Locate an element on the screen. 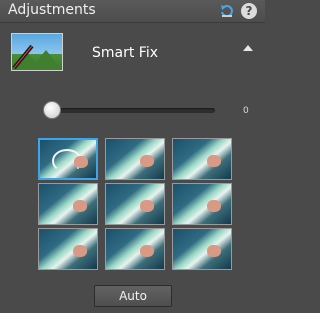  mountain-photo-icon is located at coordinates (37, 57).